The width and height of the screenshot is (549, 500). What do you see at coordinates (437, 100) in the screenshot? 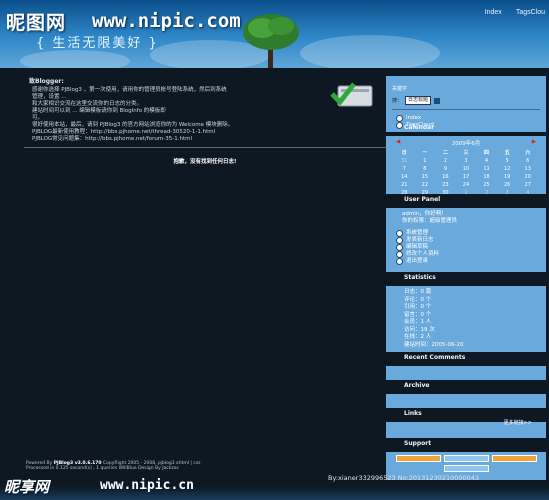
I see `search-go-button` at bounding box center [437, 100].